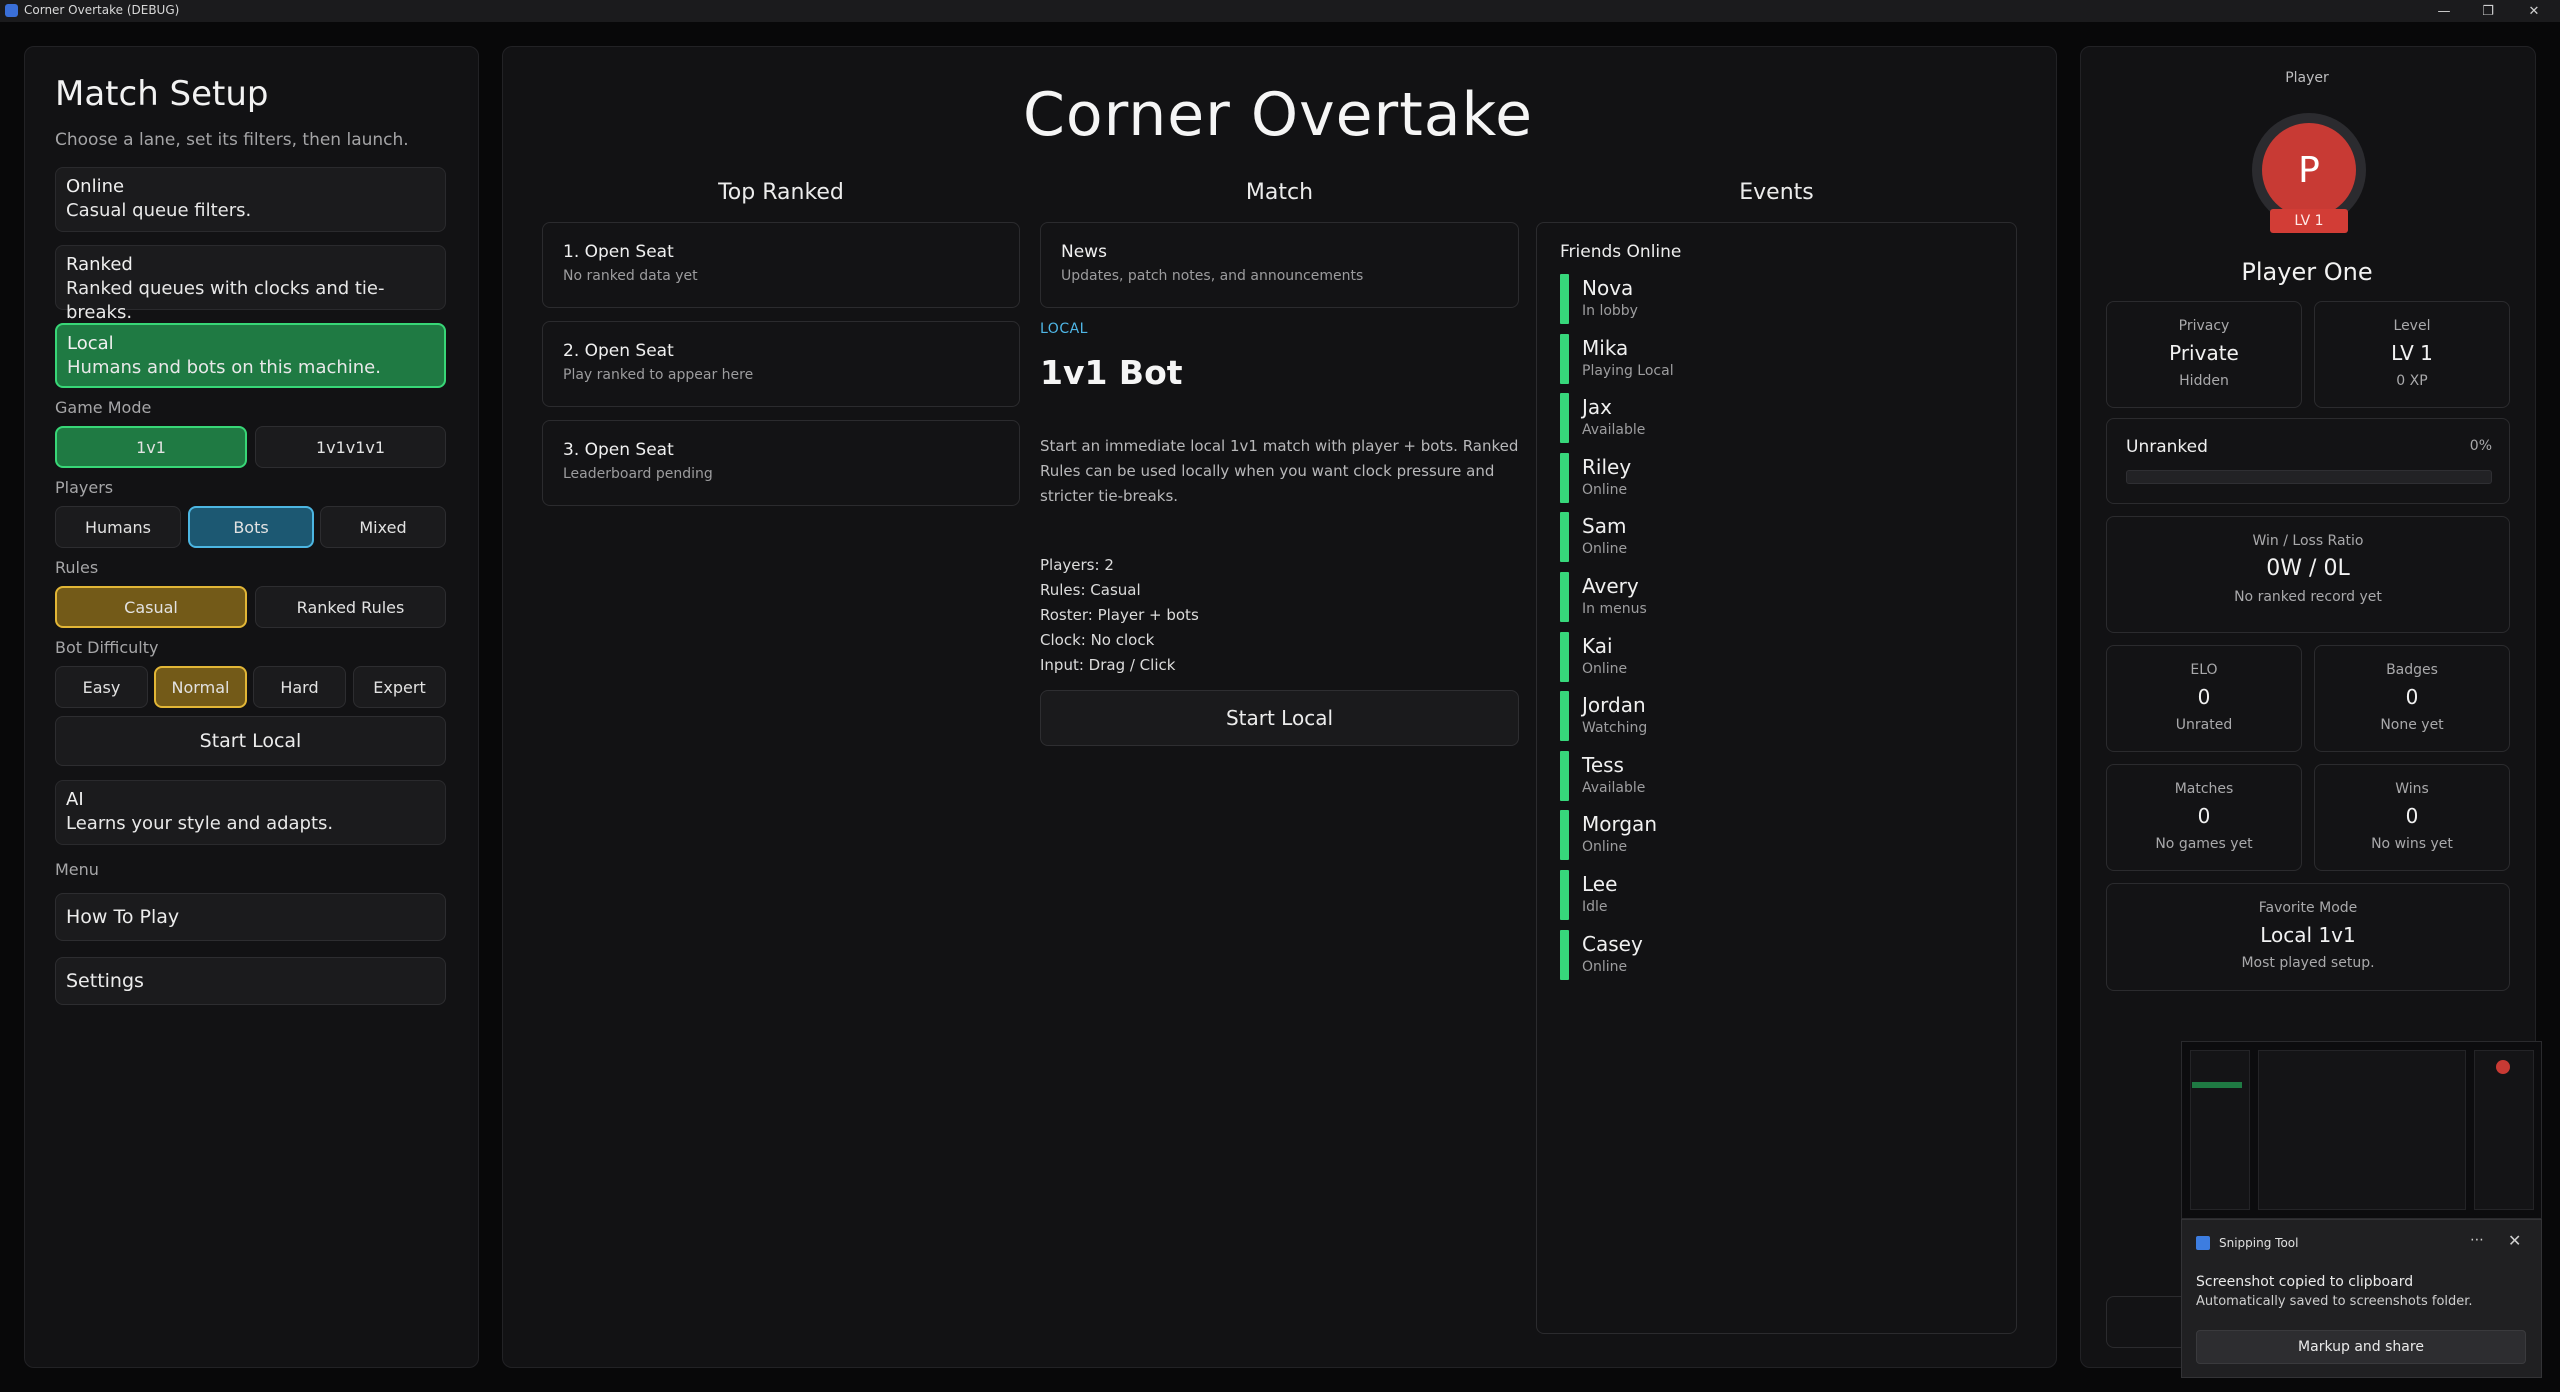 Image resolution: width=2560 pixels, height=1392 pixels. Describe the element at coordinates (151, 447) in the screenshot. I see `game-mode-1v1: 1v1` at that location.